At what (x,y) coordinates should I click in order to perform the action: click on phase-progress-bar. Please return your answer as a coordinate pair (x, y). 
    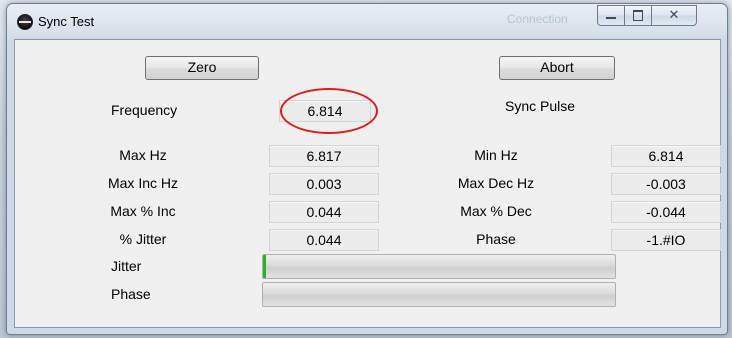
    Looking at the image, I should click on (439, 294).